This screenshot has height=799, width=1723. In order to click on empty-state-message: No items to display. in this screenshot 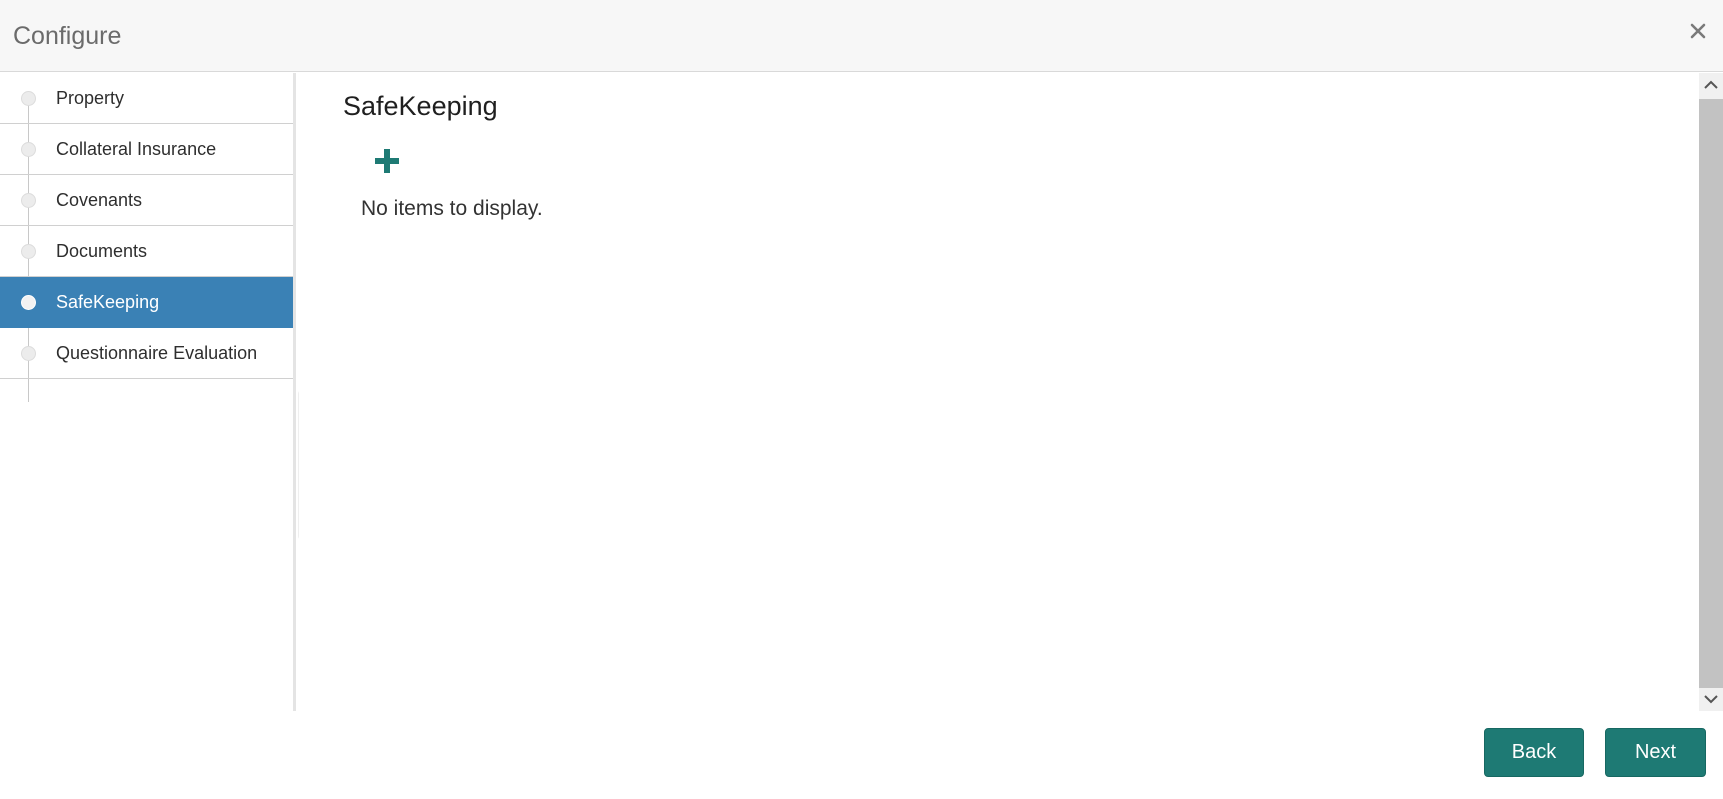, I will do `click(452, 208)`.